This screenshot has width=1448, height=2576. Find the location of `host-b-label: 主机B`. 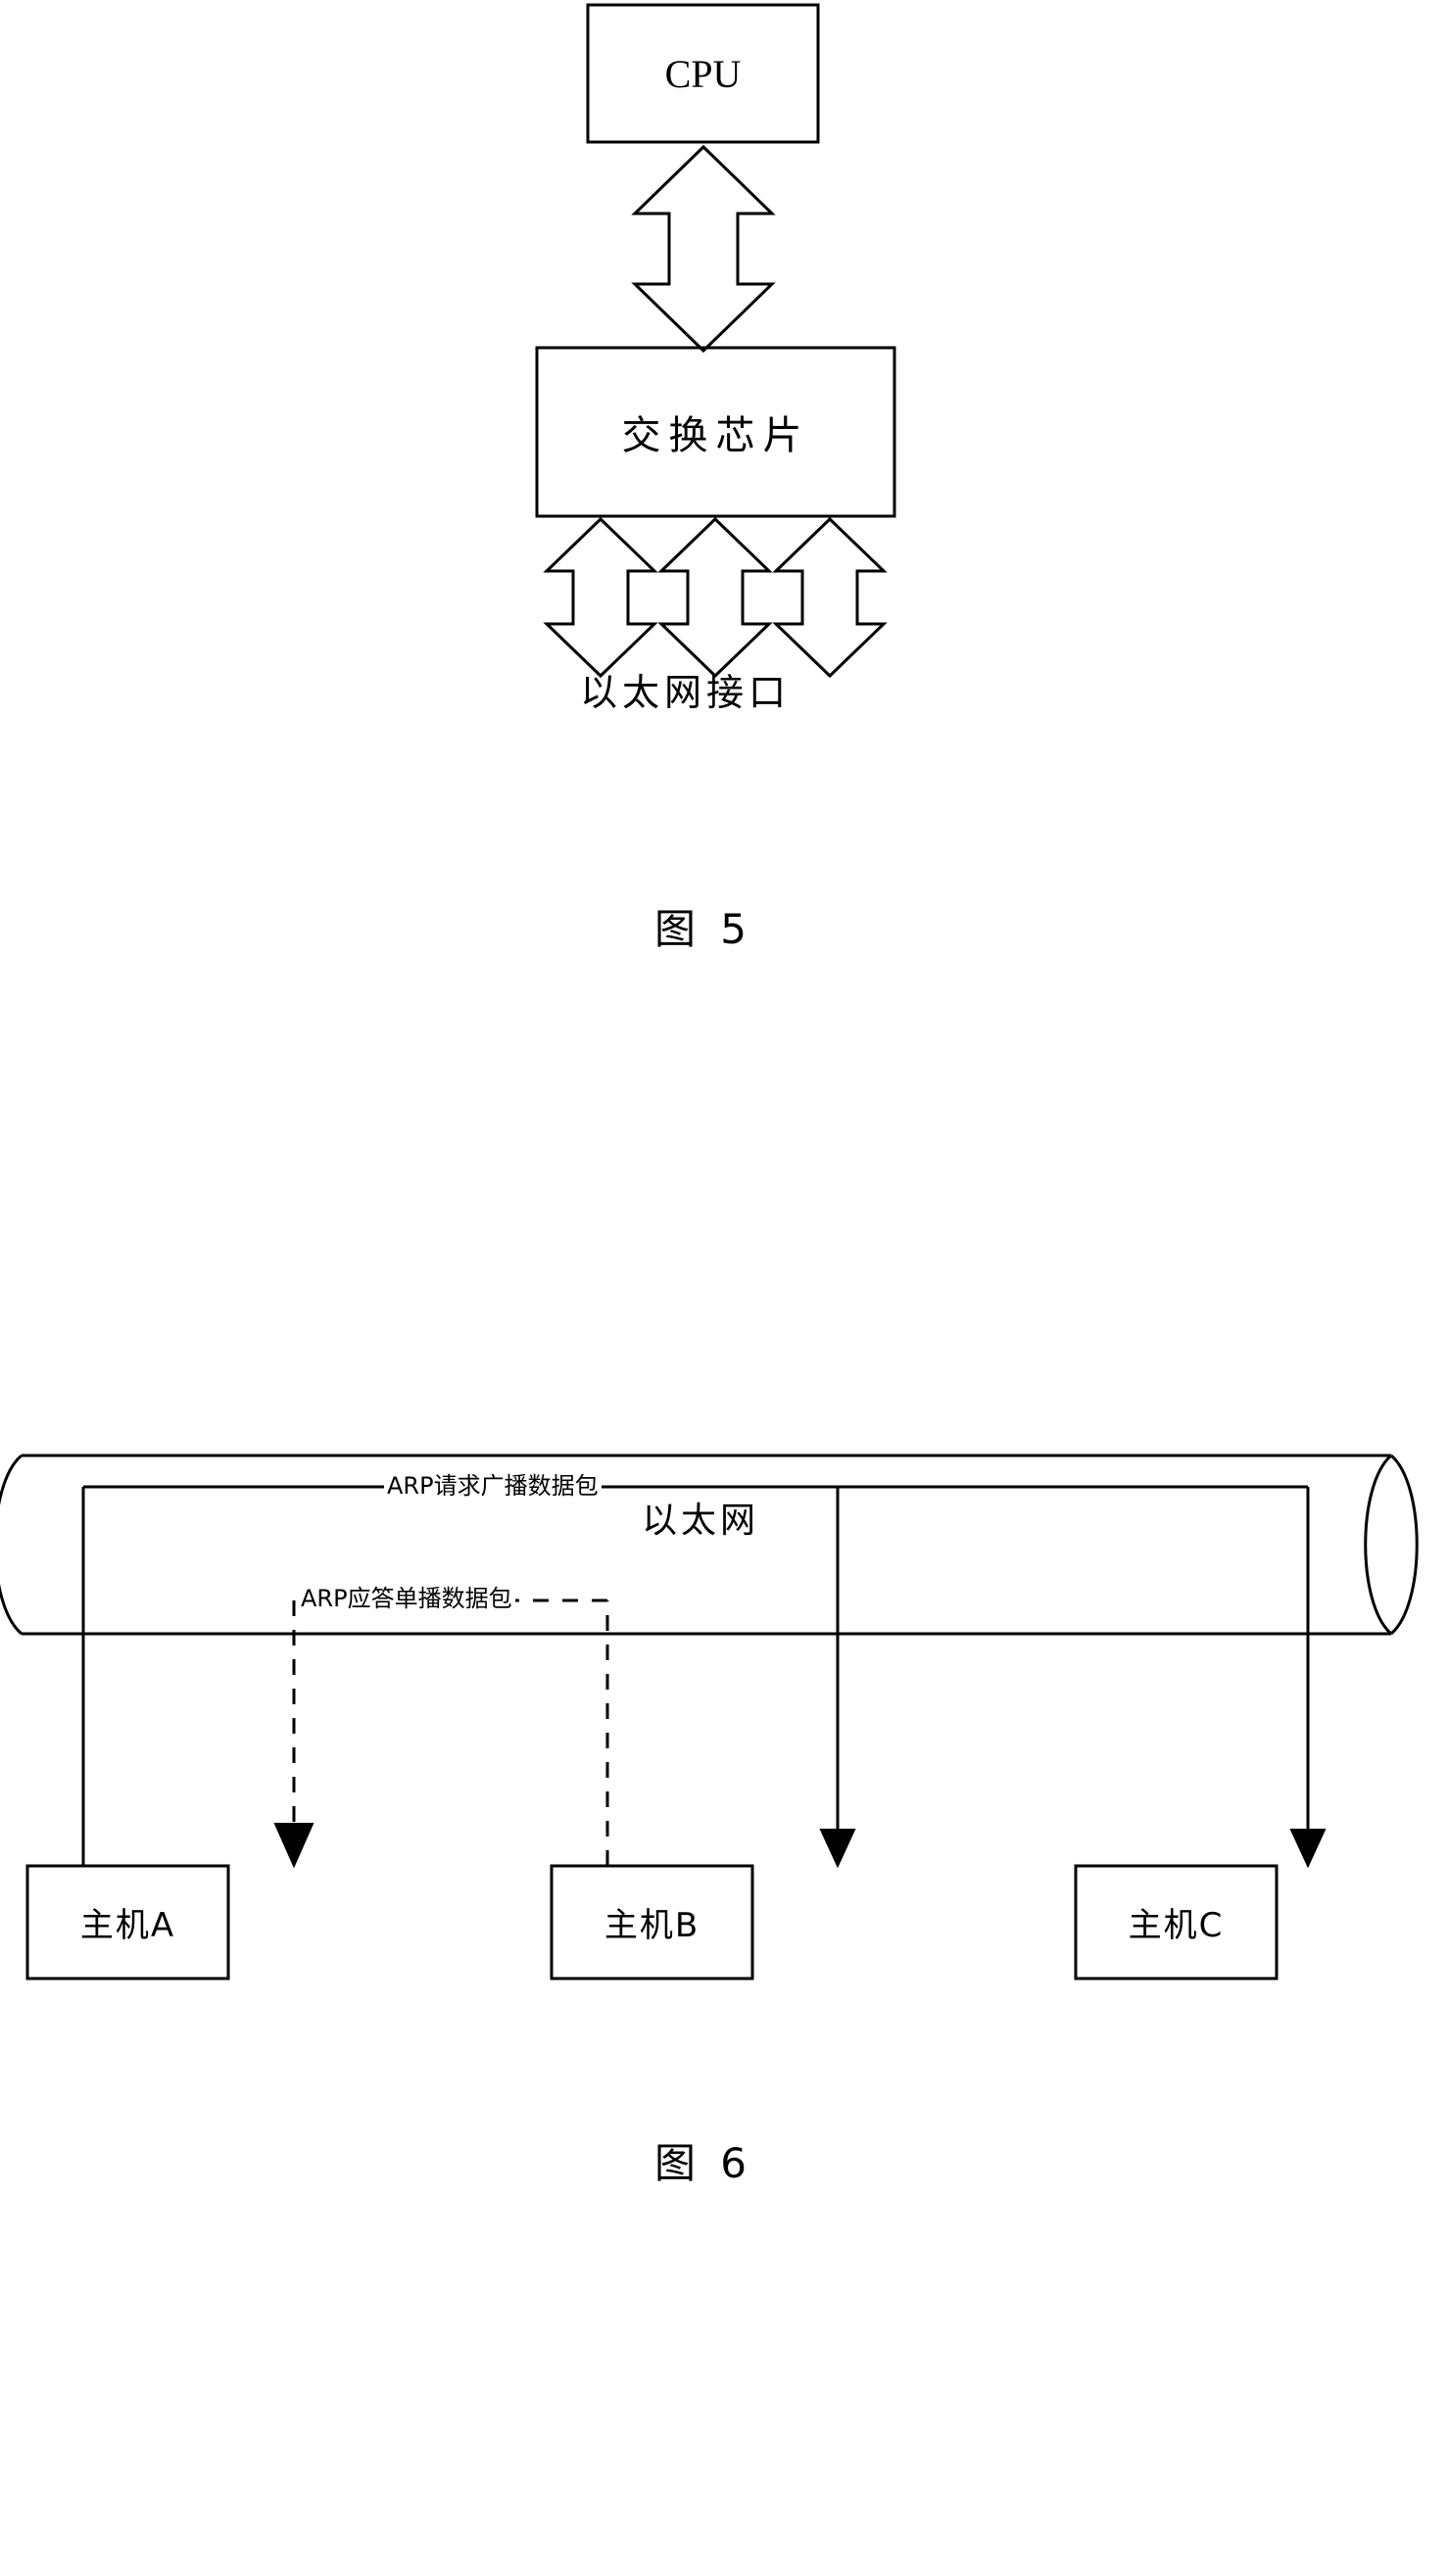

host-b-label: 主机B is located at coordinates (651, 1925).